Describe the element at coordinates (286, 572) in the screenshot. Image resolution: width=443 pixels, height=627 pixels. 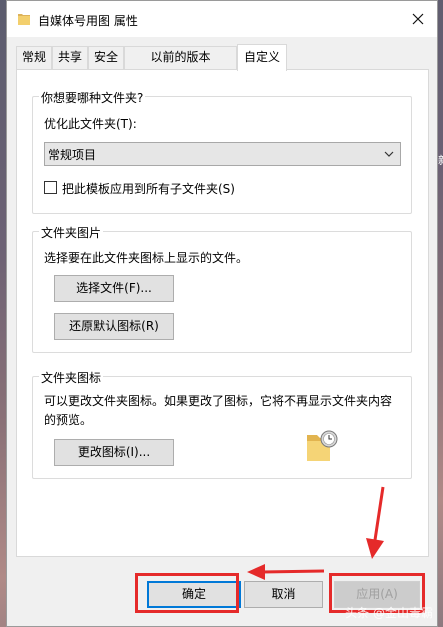
I see `arrow-to-ok` at that location.